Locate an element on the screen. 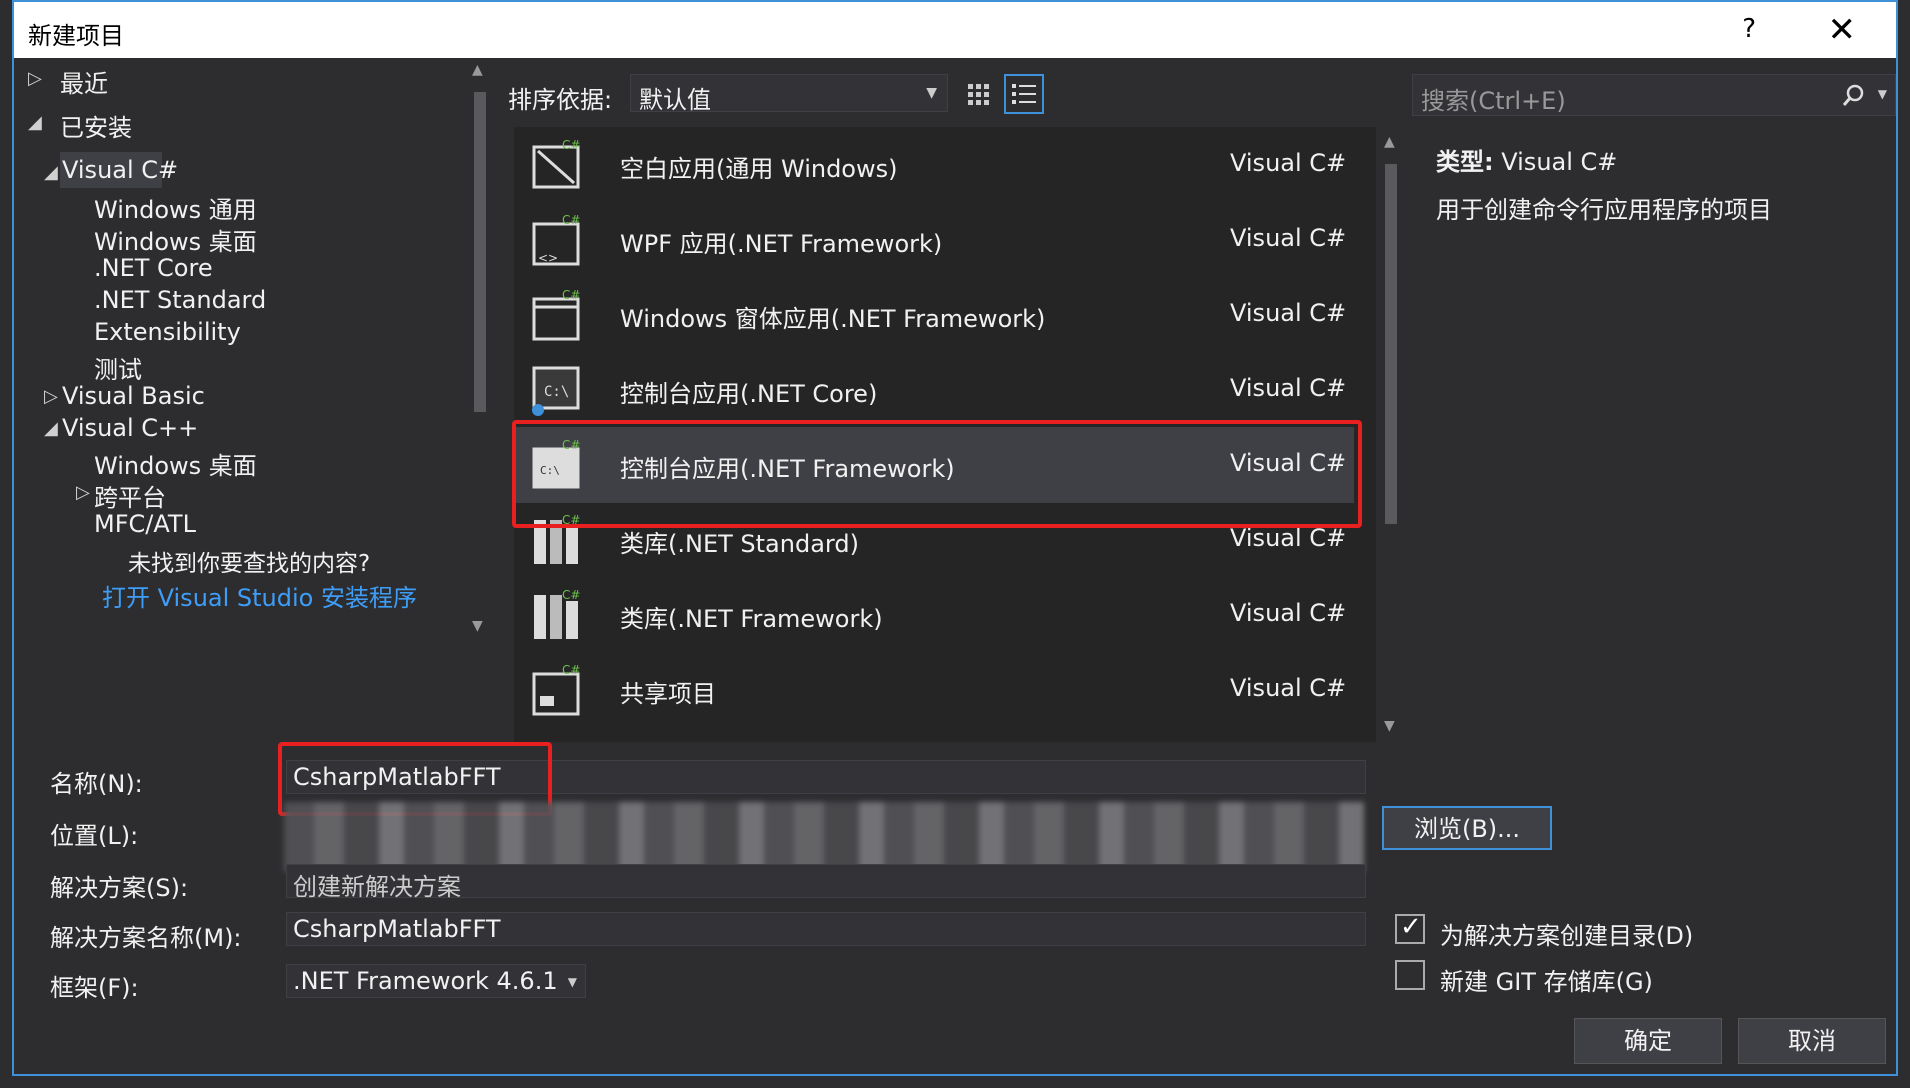  tree-item-mfc-atl: MFC/ATL is located at coordinates (145, 524).